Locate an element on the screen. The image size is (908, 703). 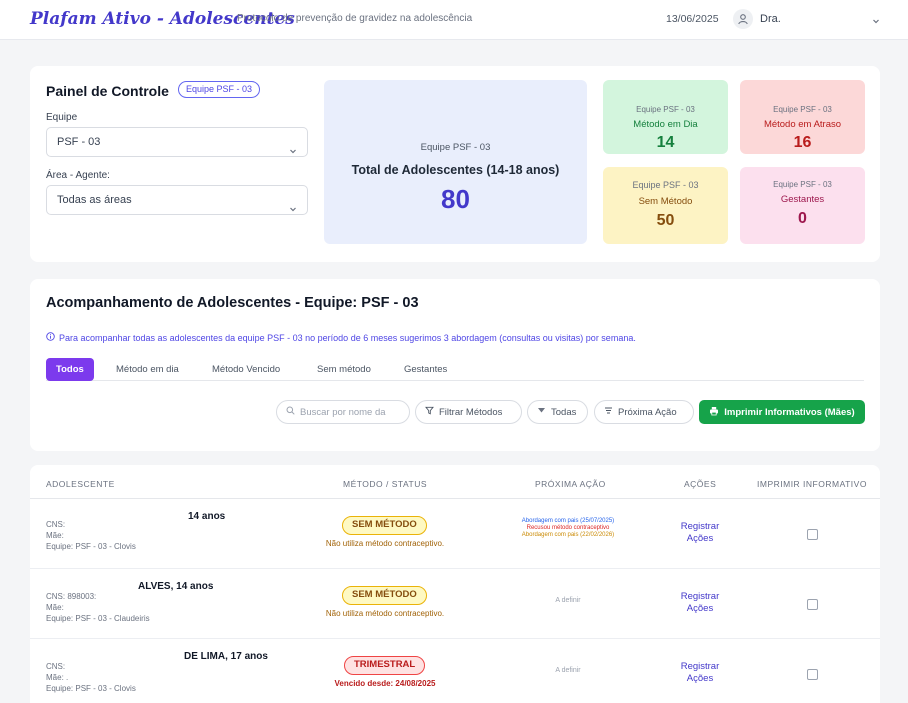
sort-icon is located at coordinates (608, 412).